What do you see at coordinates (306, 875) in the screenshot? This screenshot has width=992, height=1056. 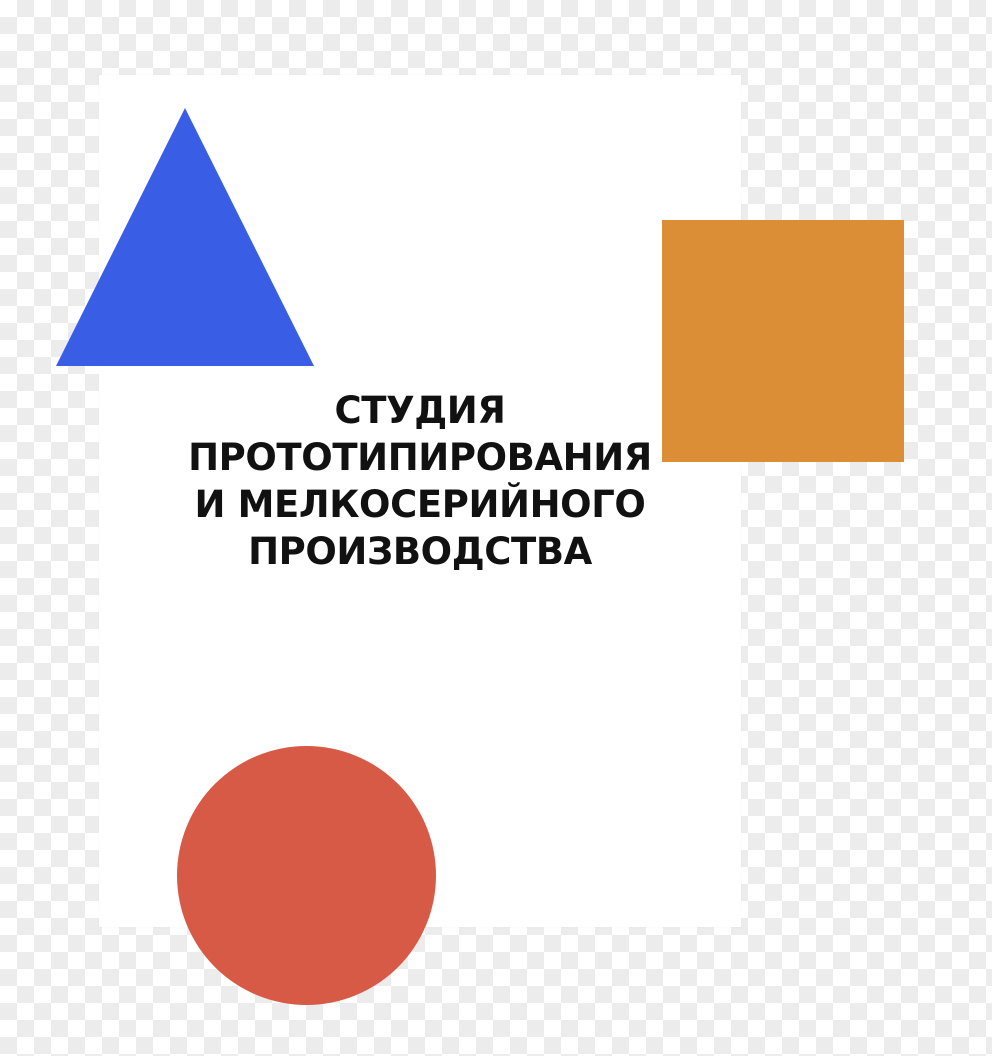 I see `red-circle` at bounding box center [306, 875].